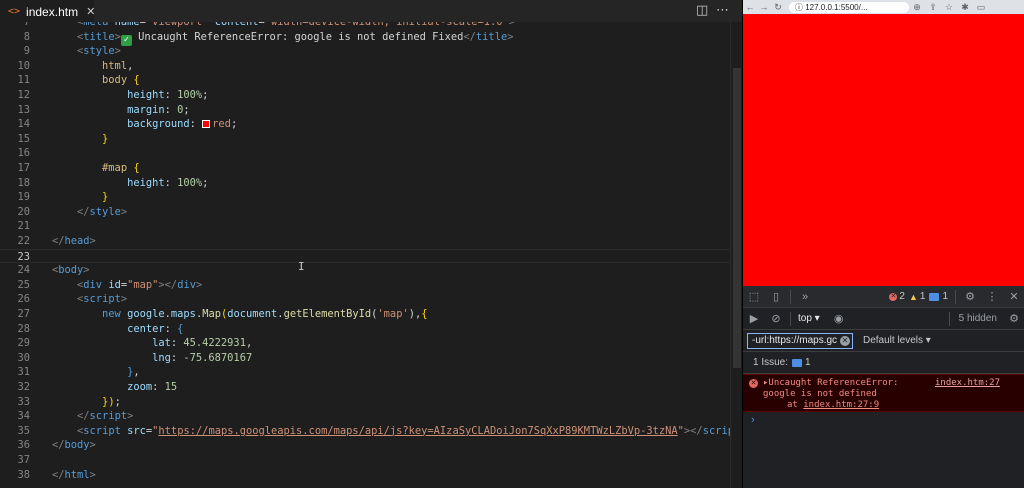 This screenshot has width=1024, height=488. I want to click on device-toolbar-icon: ▯, so click(776, 296).